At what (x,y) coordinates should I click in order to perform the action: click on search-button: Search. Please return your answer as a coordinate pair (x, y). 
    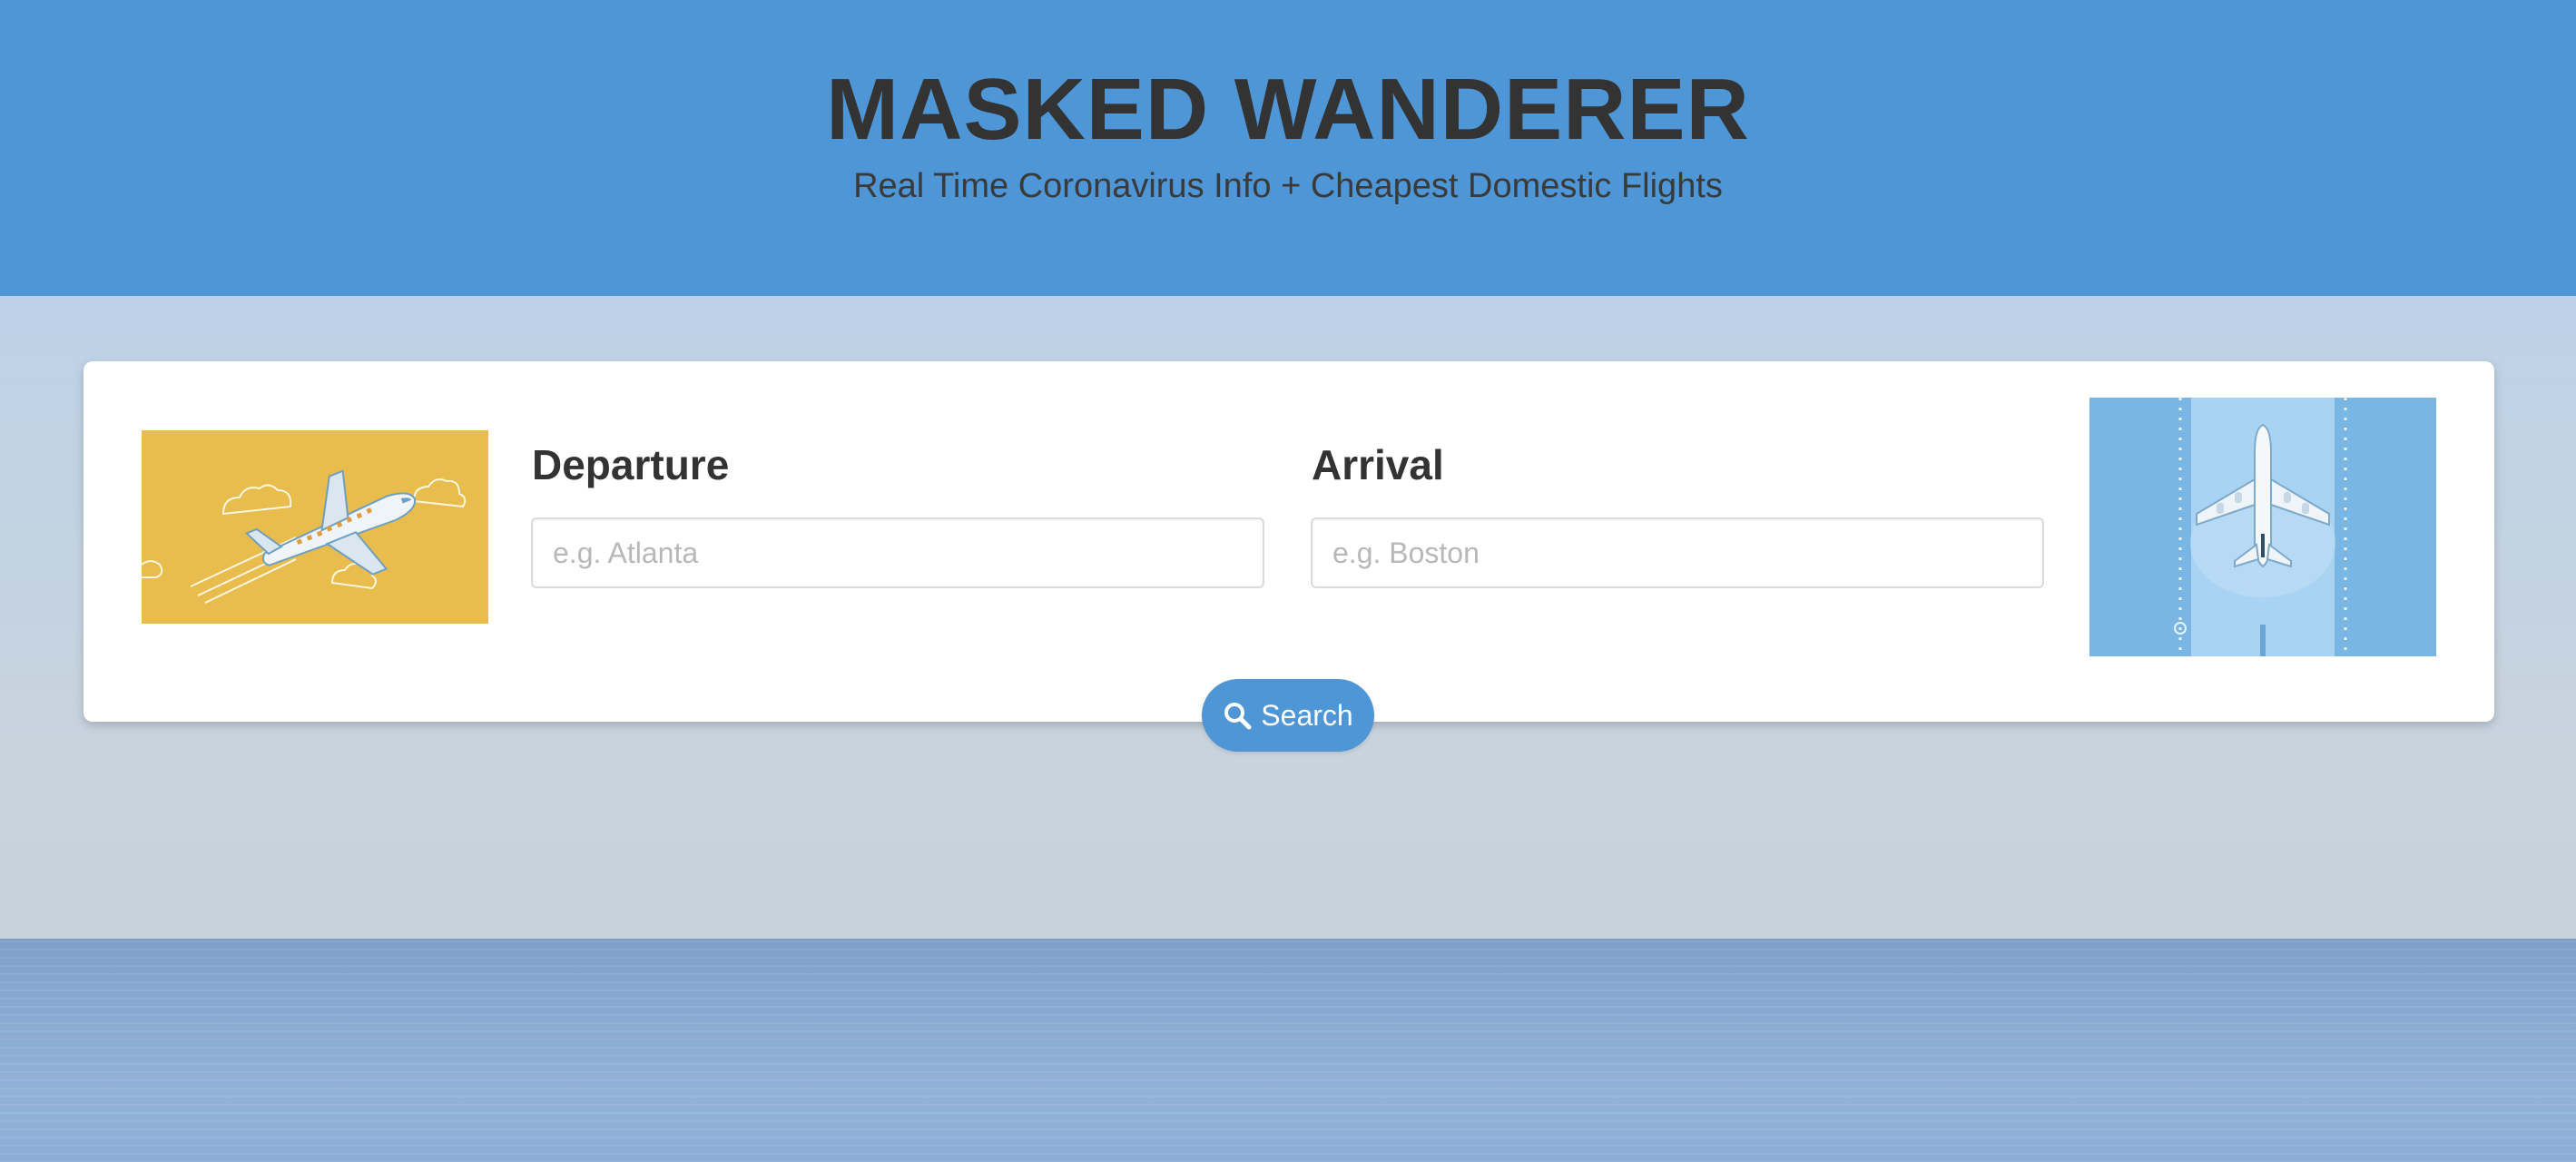
    Looking at the image, I should click on (1288, 715).